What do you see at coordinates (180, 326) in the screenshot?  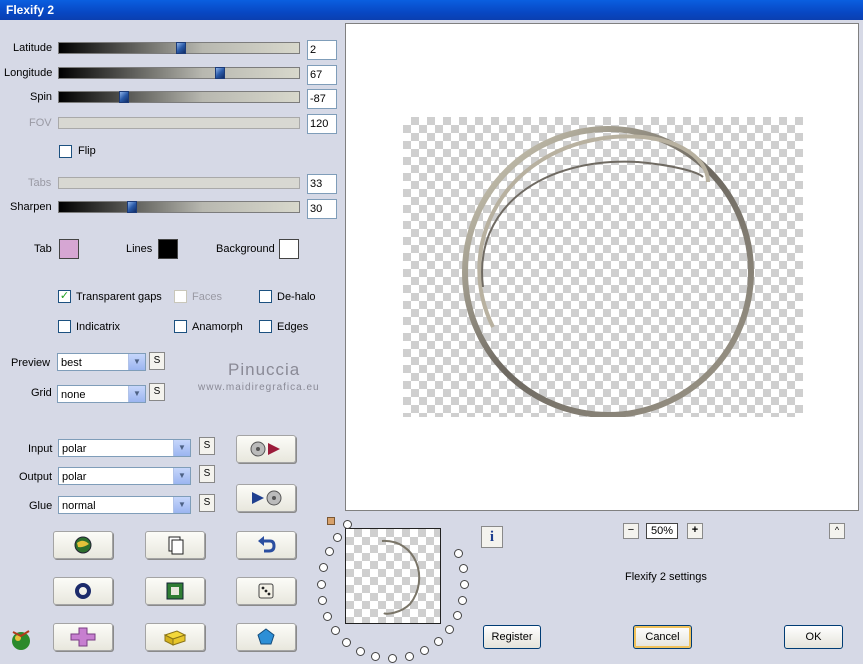 I see `anamorph-checkbox` at bounding box center [180, 326].